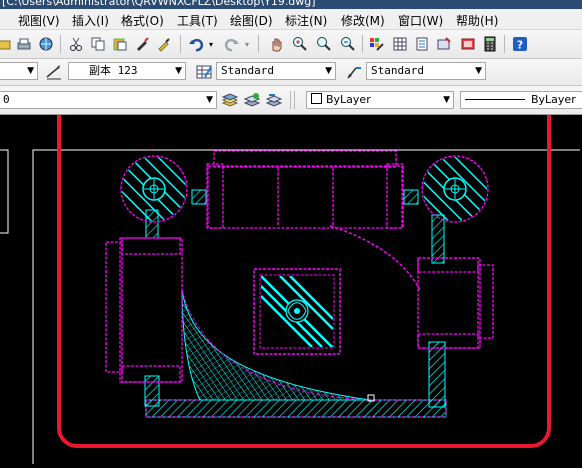  Describe the element at coordinates (154, 189) in the screenshot. I see `side-table-left` at that location.